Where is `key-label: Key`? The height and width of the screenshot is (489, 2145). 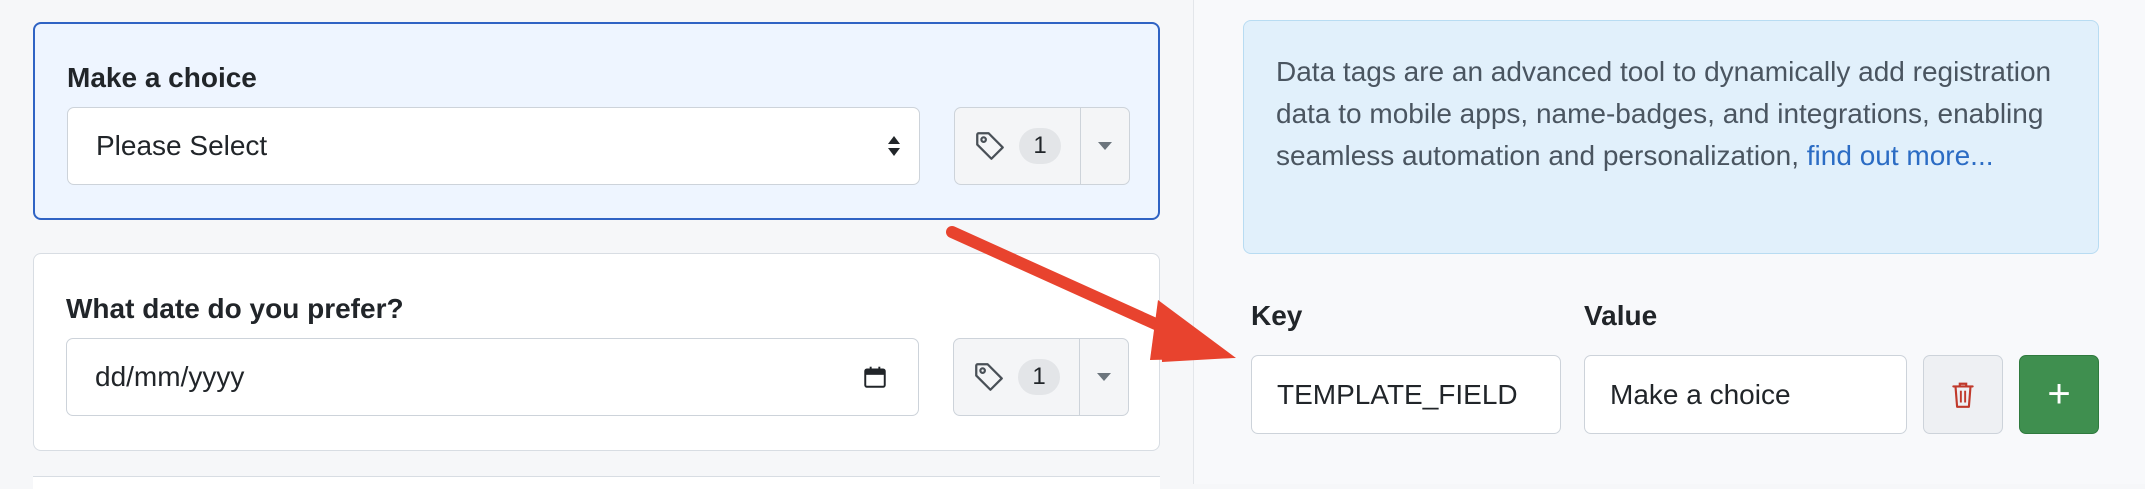
key-label: Key is located at coordinates (1277, 315).